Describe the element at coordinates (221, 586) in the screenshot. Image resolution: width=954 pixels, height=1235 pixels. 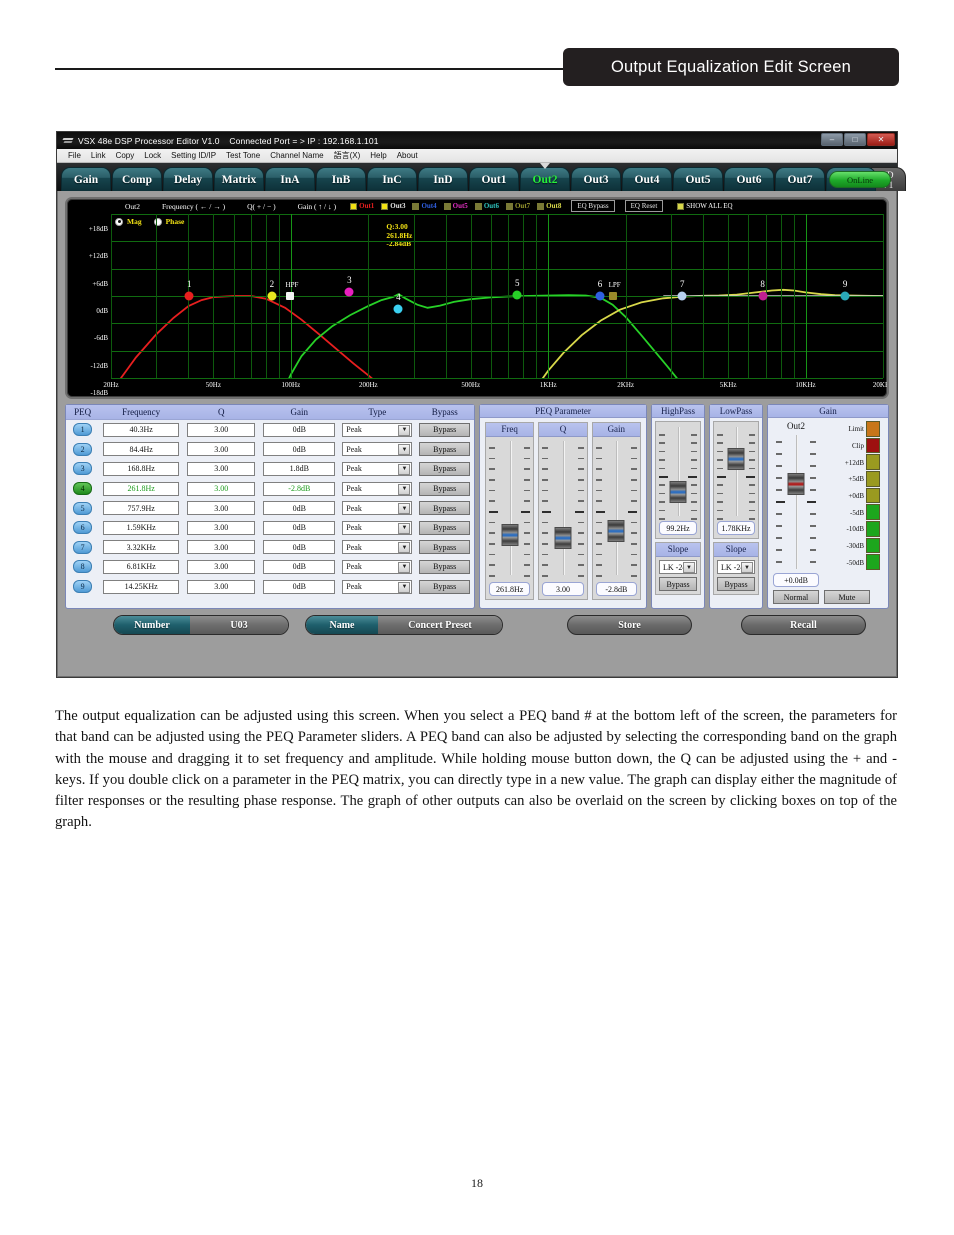
I see `peq-q-field-9: 3.00` at that location.